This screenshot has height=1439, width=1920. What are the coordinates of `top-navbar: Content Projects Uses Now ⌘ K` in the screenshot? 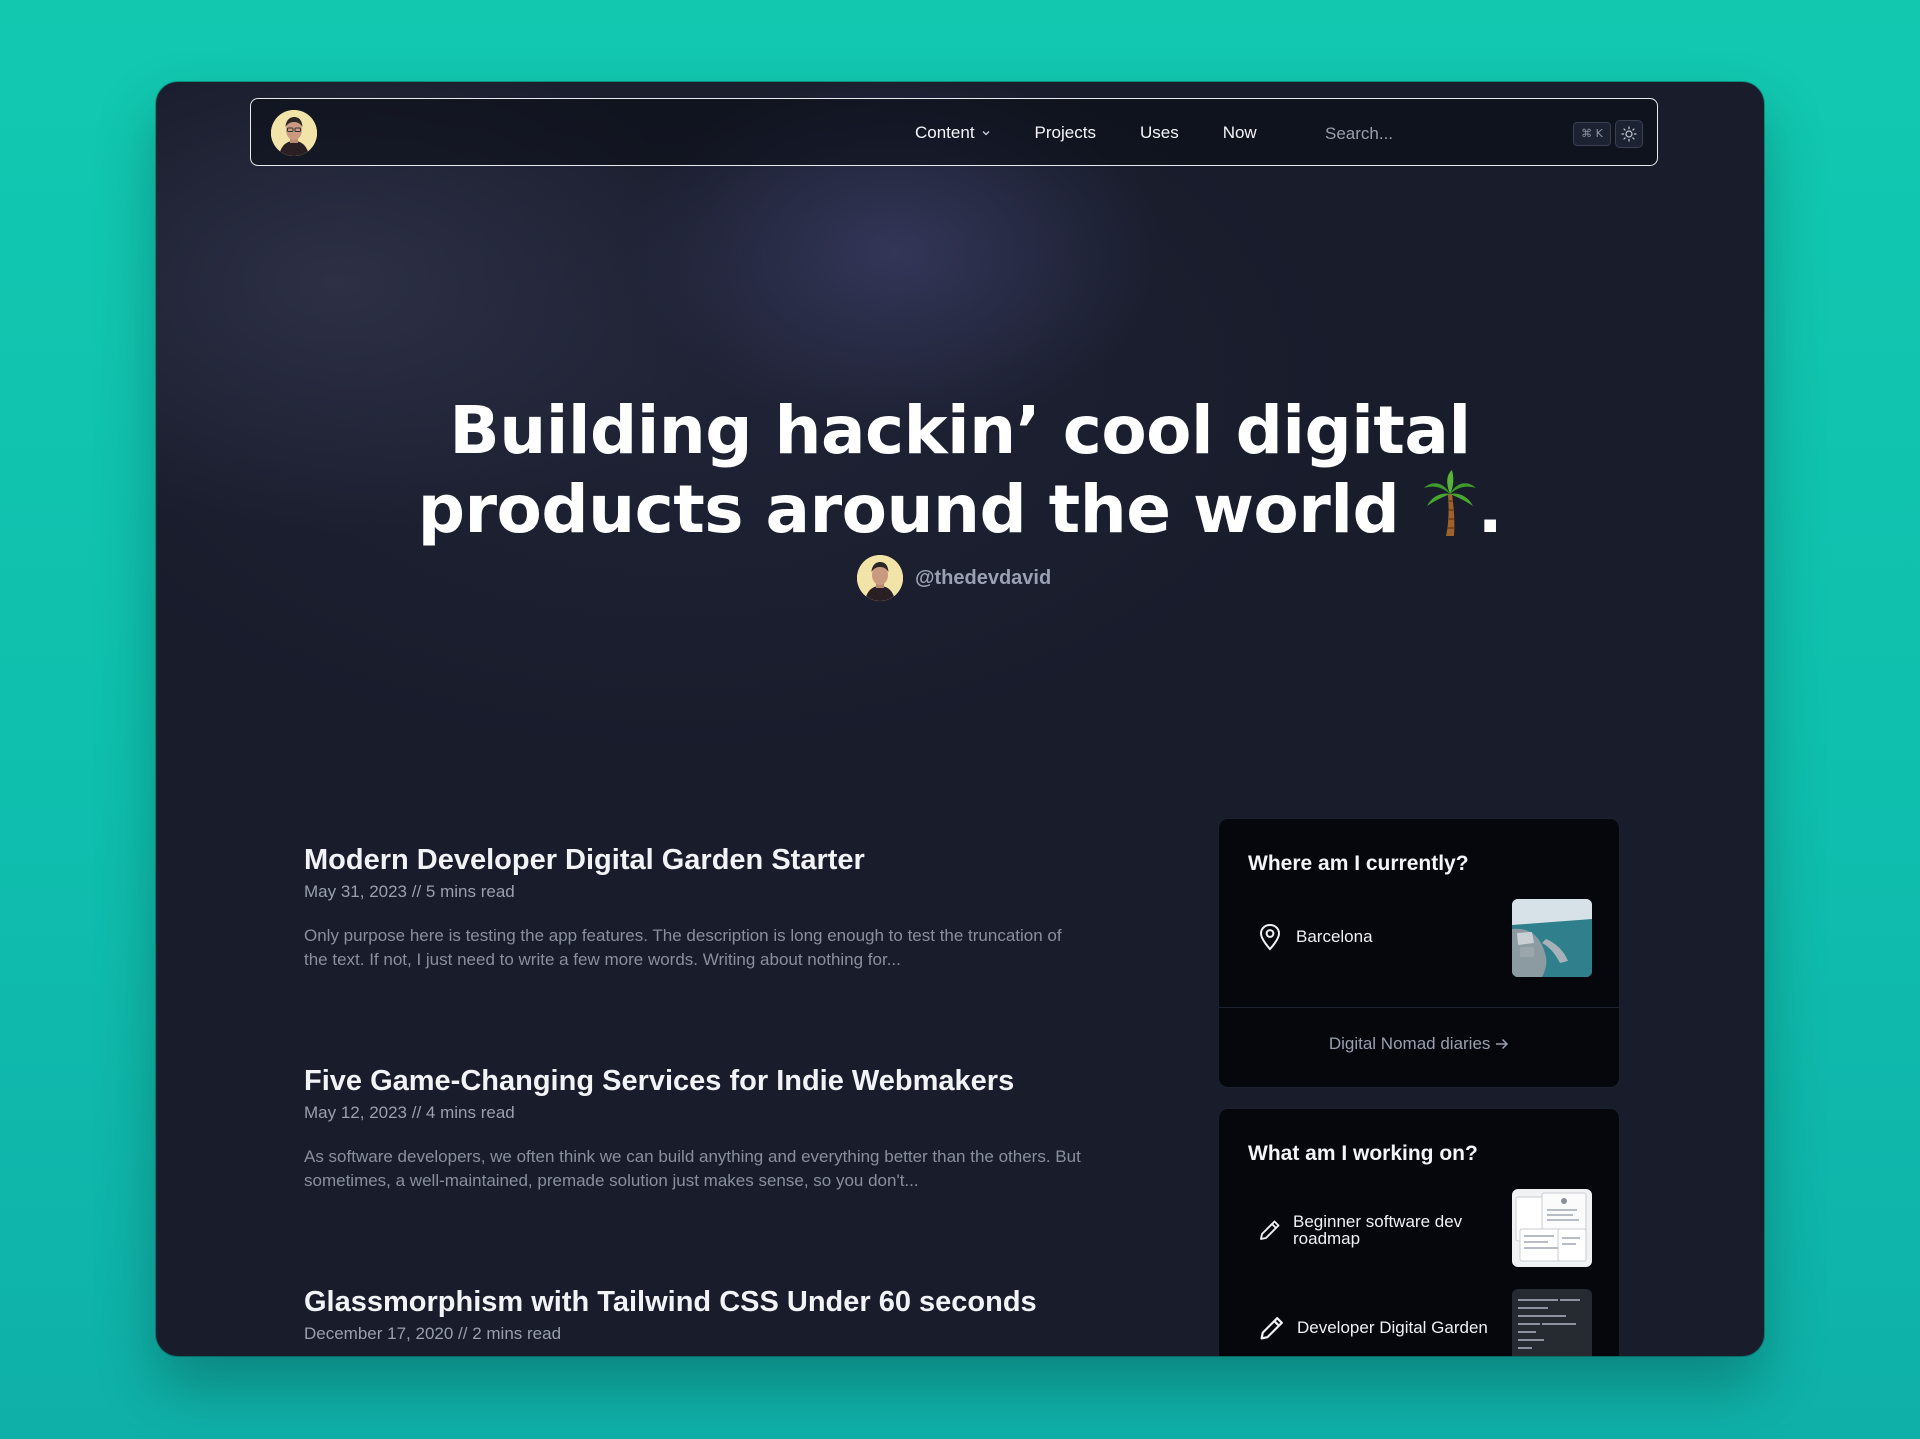 It's located at (954, 132).